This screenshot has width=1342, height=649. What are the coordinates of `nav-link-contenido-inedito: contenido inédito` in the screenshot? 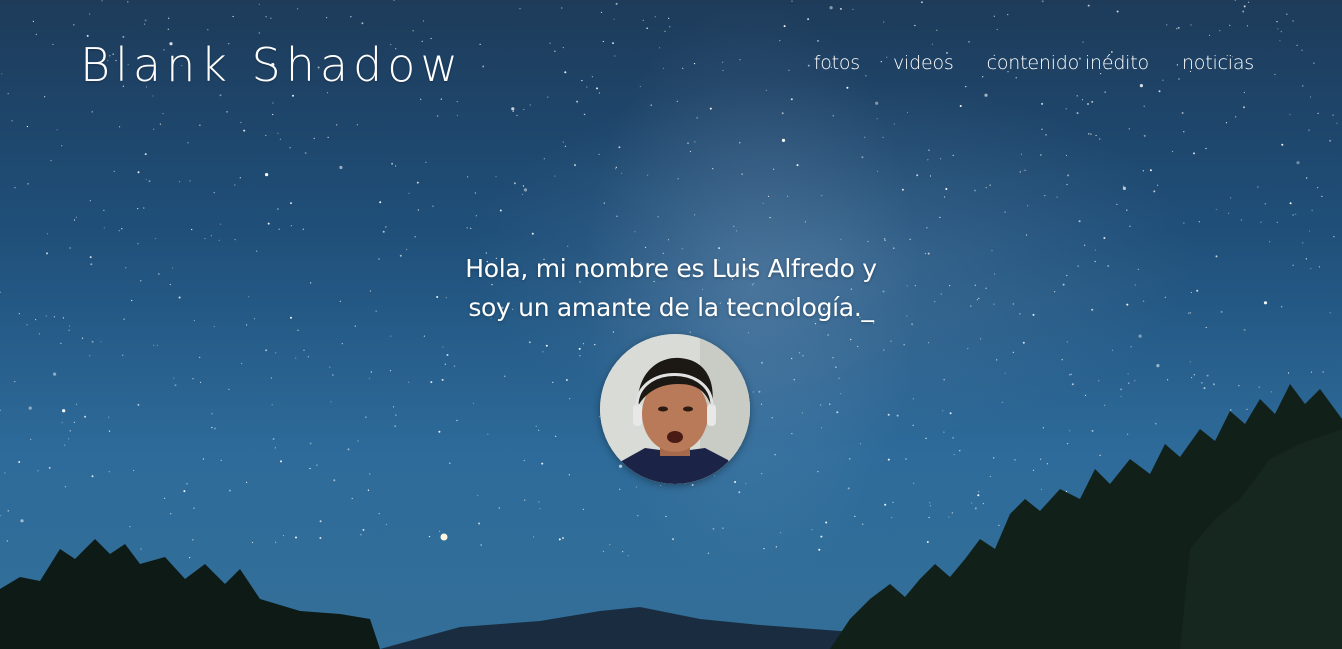 It's located at (1068, 63).